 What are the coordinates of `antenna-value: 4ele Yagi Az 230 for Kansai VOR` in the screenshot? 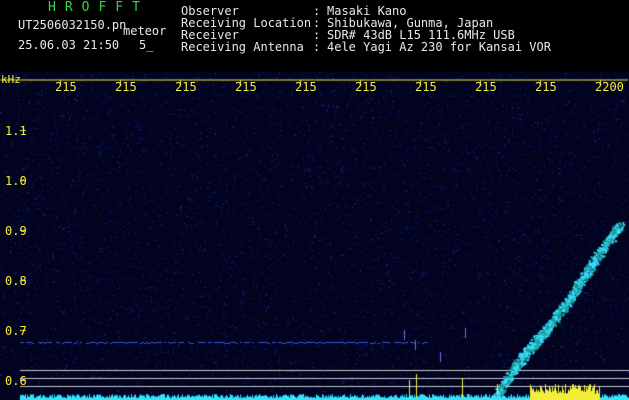 It's located at (439, 47).